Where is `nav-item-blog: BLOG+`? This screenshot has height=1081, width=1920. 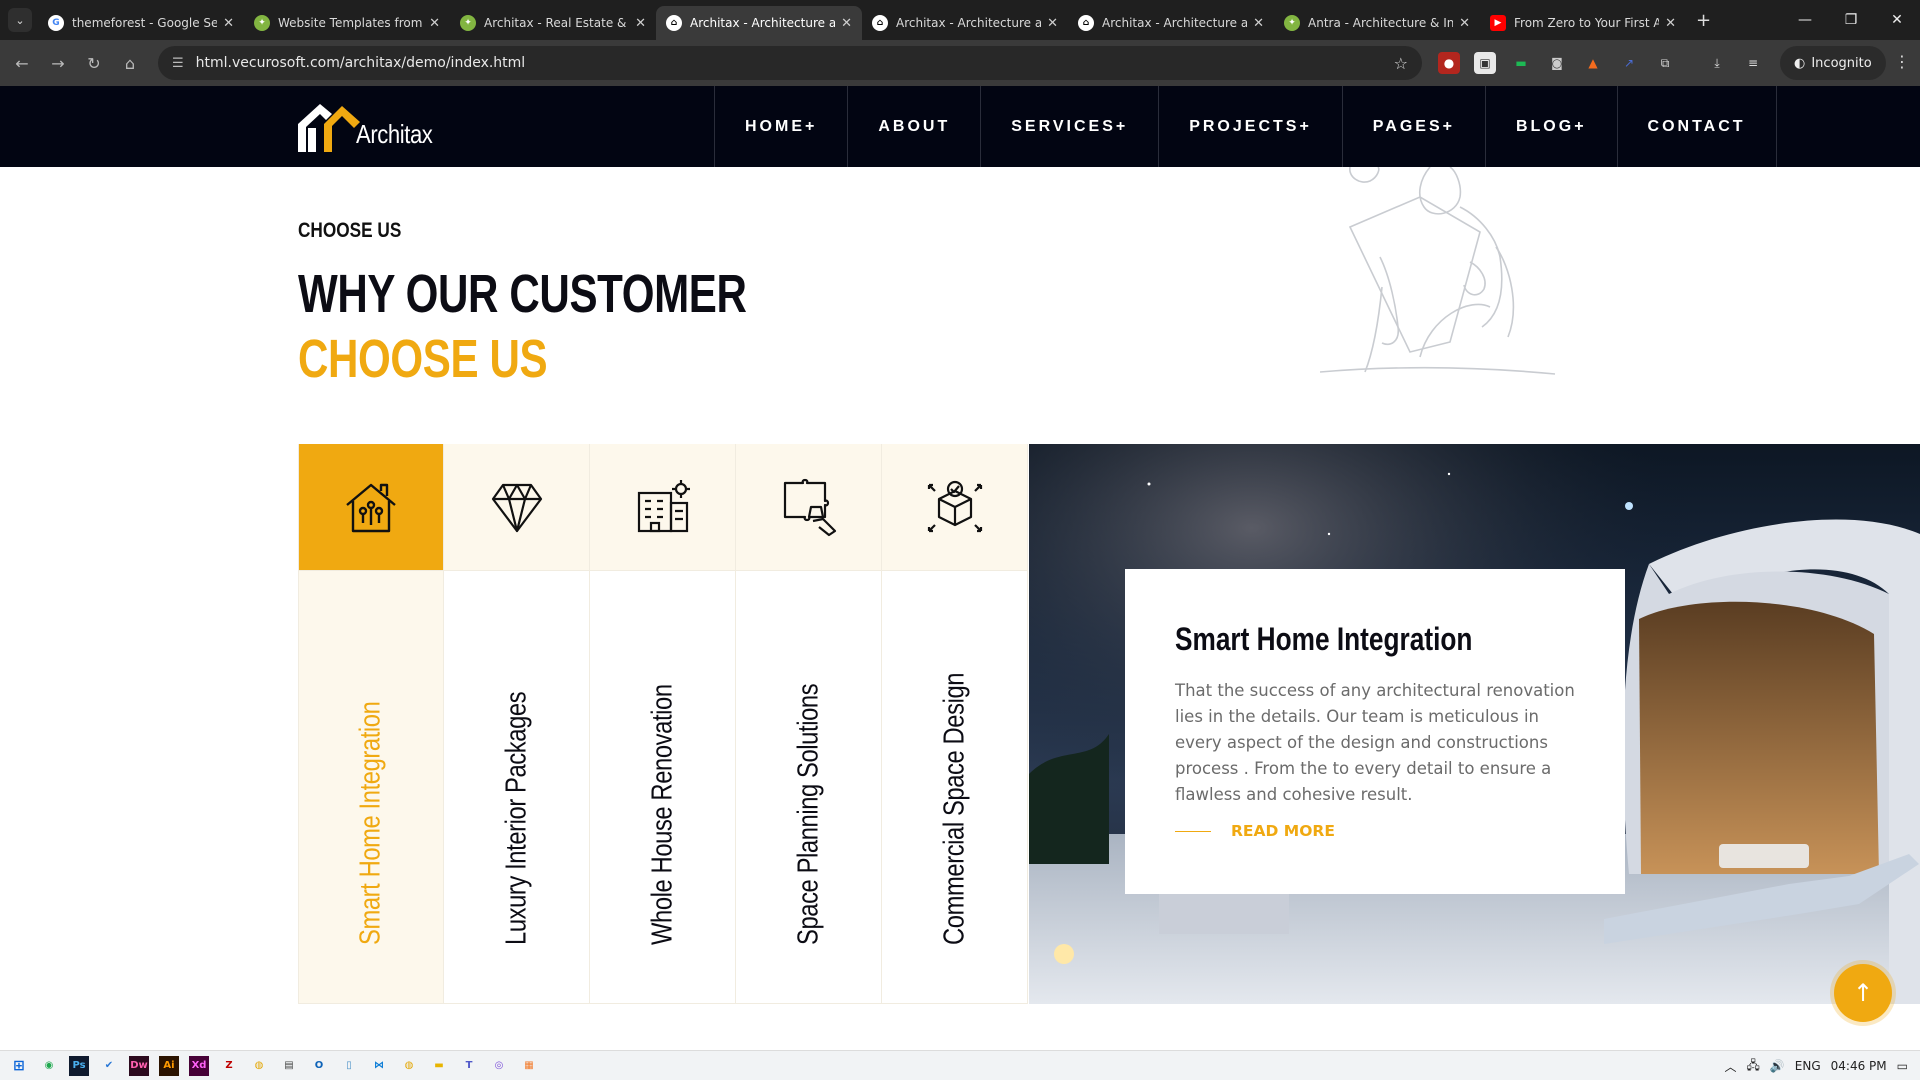
nav-item-blog: BLOG+ is located at coordinates (1550, 126).